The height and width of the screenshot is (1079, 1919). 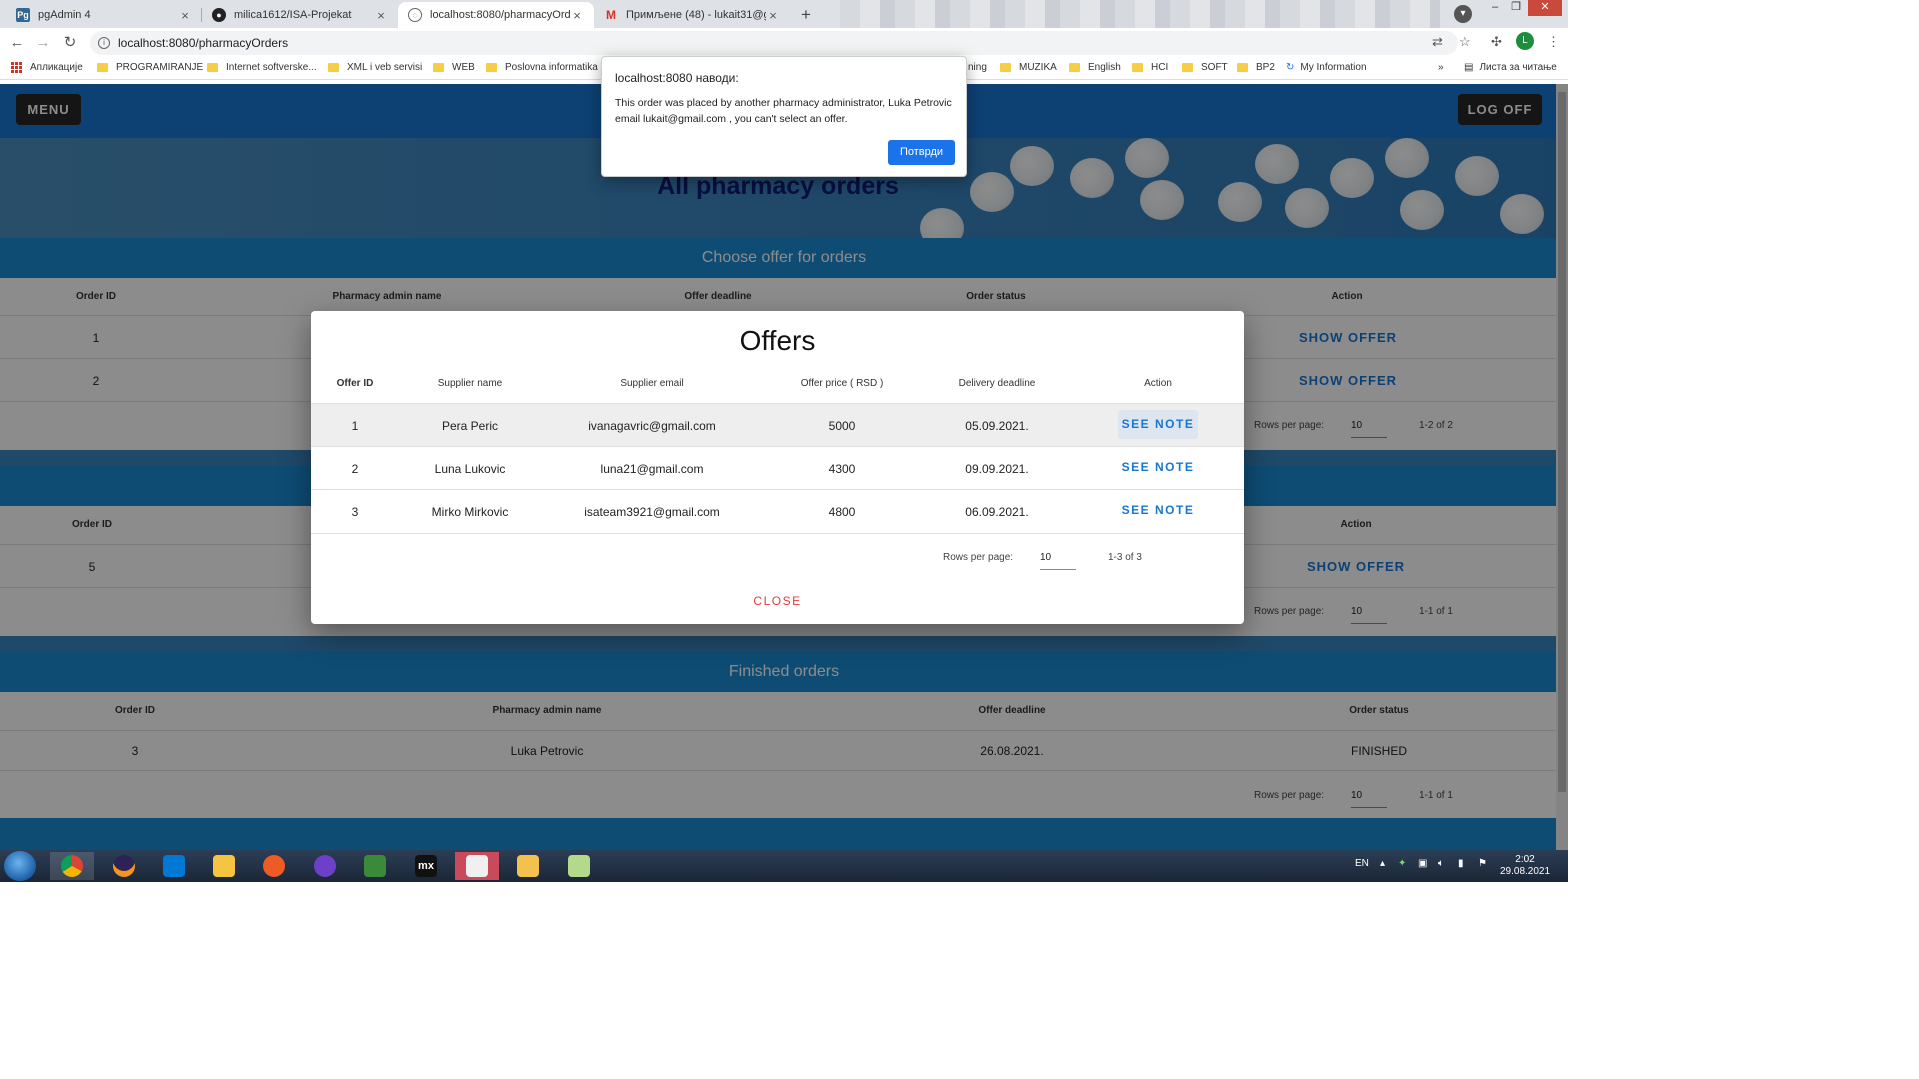 What do you see at coordinates (1125, 557) in the screenshot?
I see `pagination-range: 1-3 of 3` at bounding box center [1125, 557].